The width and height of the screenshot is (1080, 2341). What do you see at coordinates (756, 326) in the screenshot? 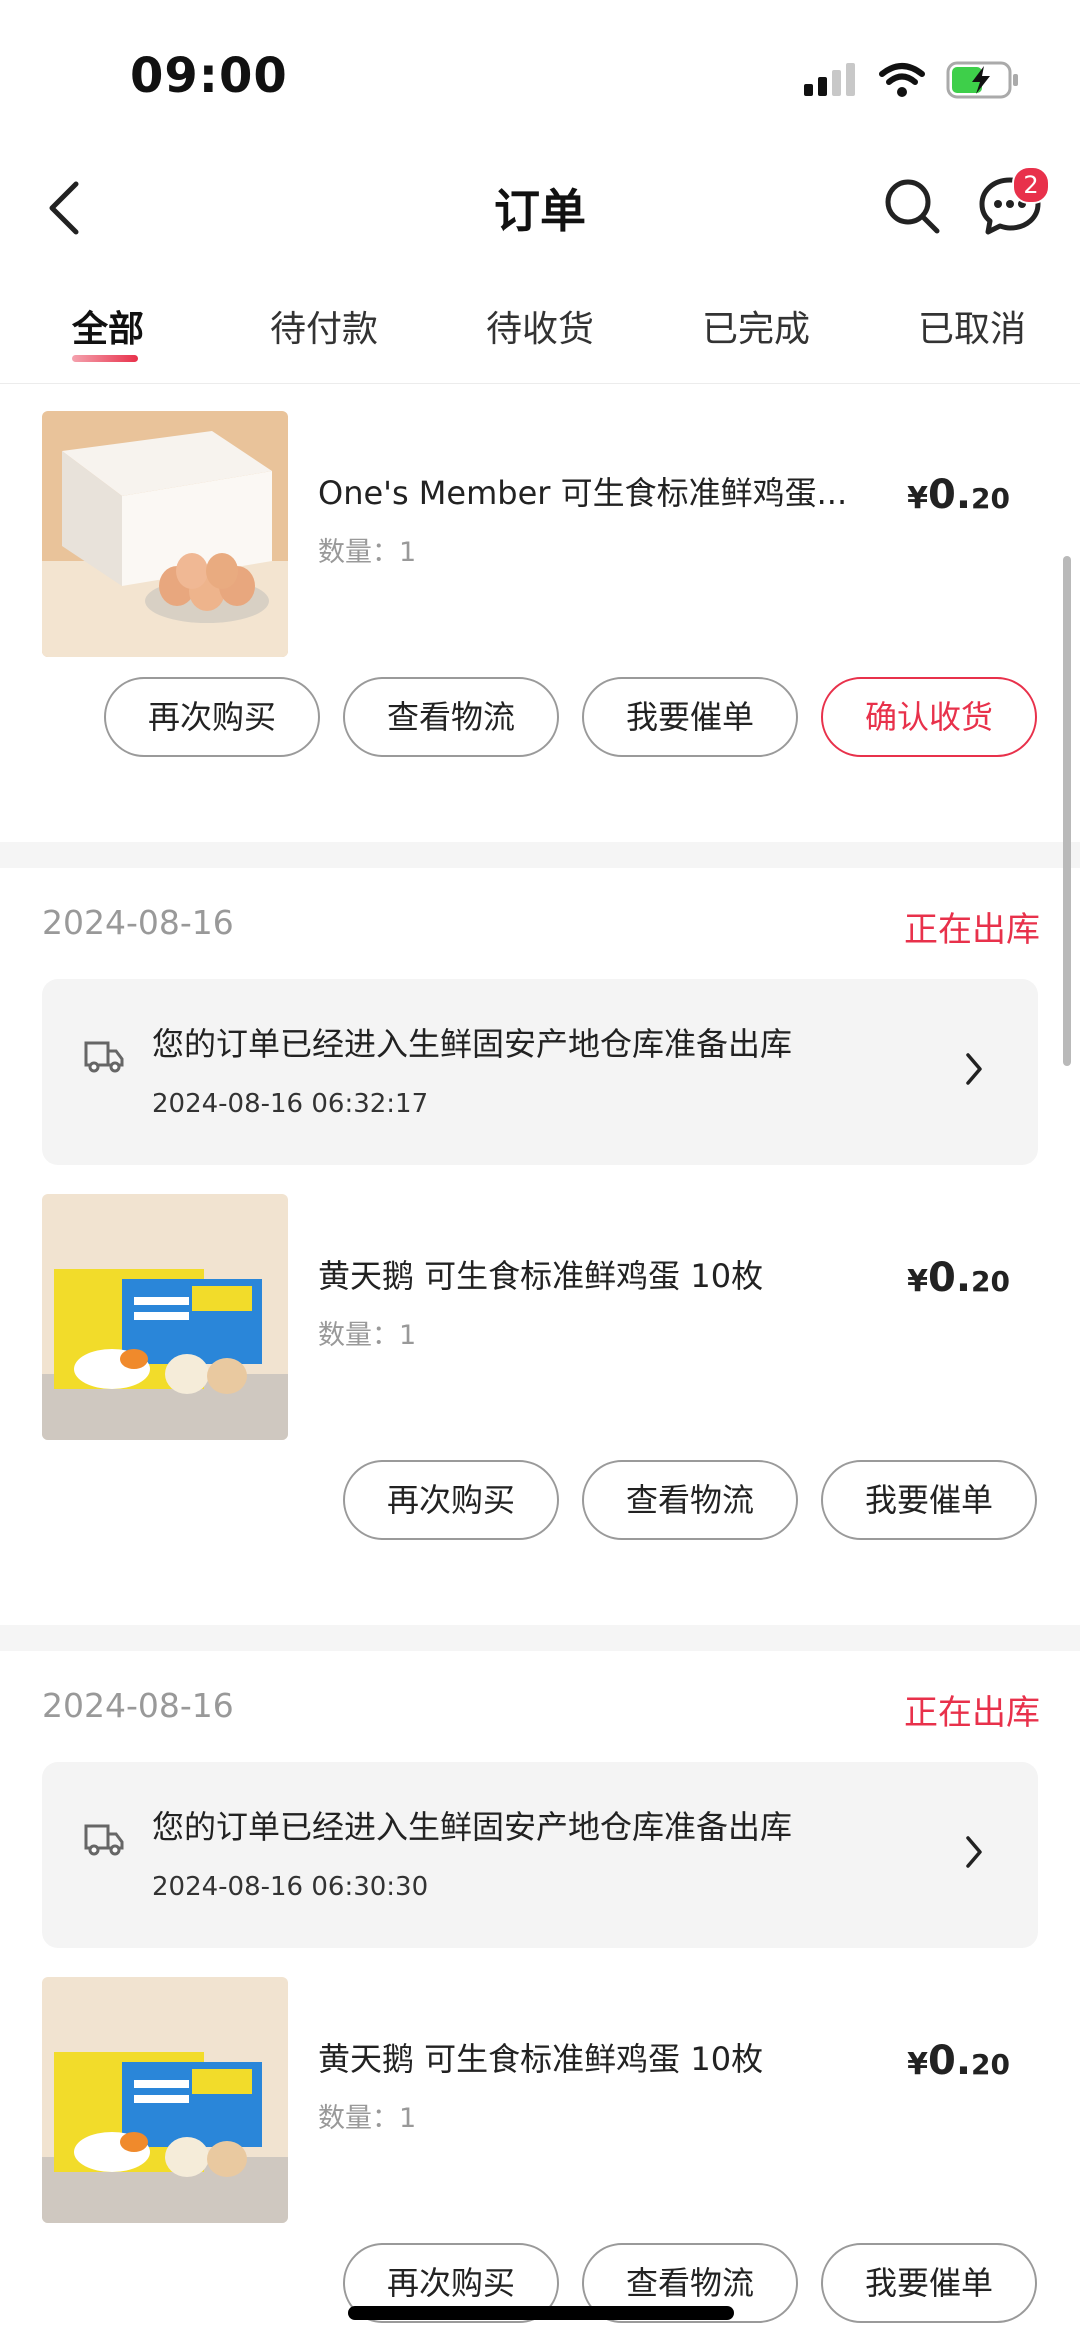
I see `tab-completed: 已完成` at bounding box center [756, 326].